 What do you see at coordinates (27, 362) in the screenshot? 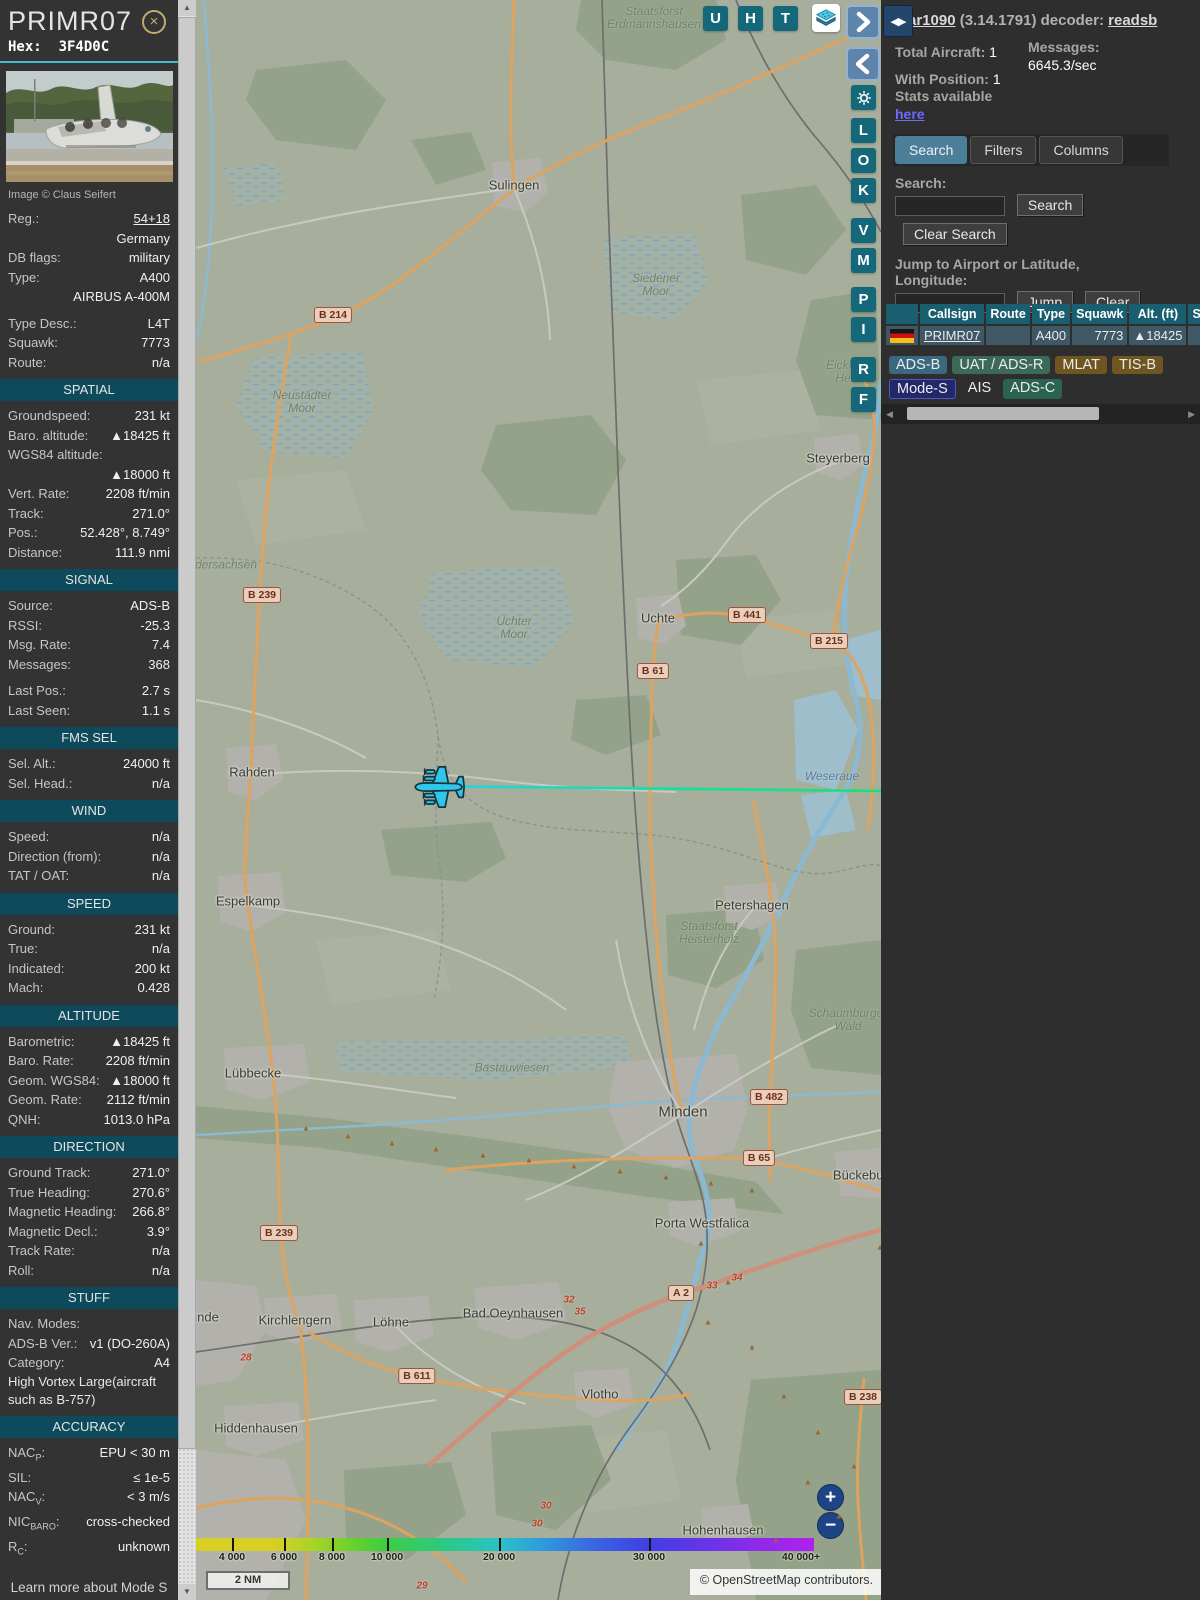
I see `detail-label: Route:` at bounding box center [27, 362].